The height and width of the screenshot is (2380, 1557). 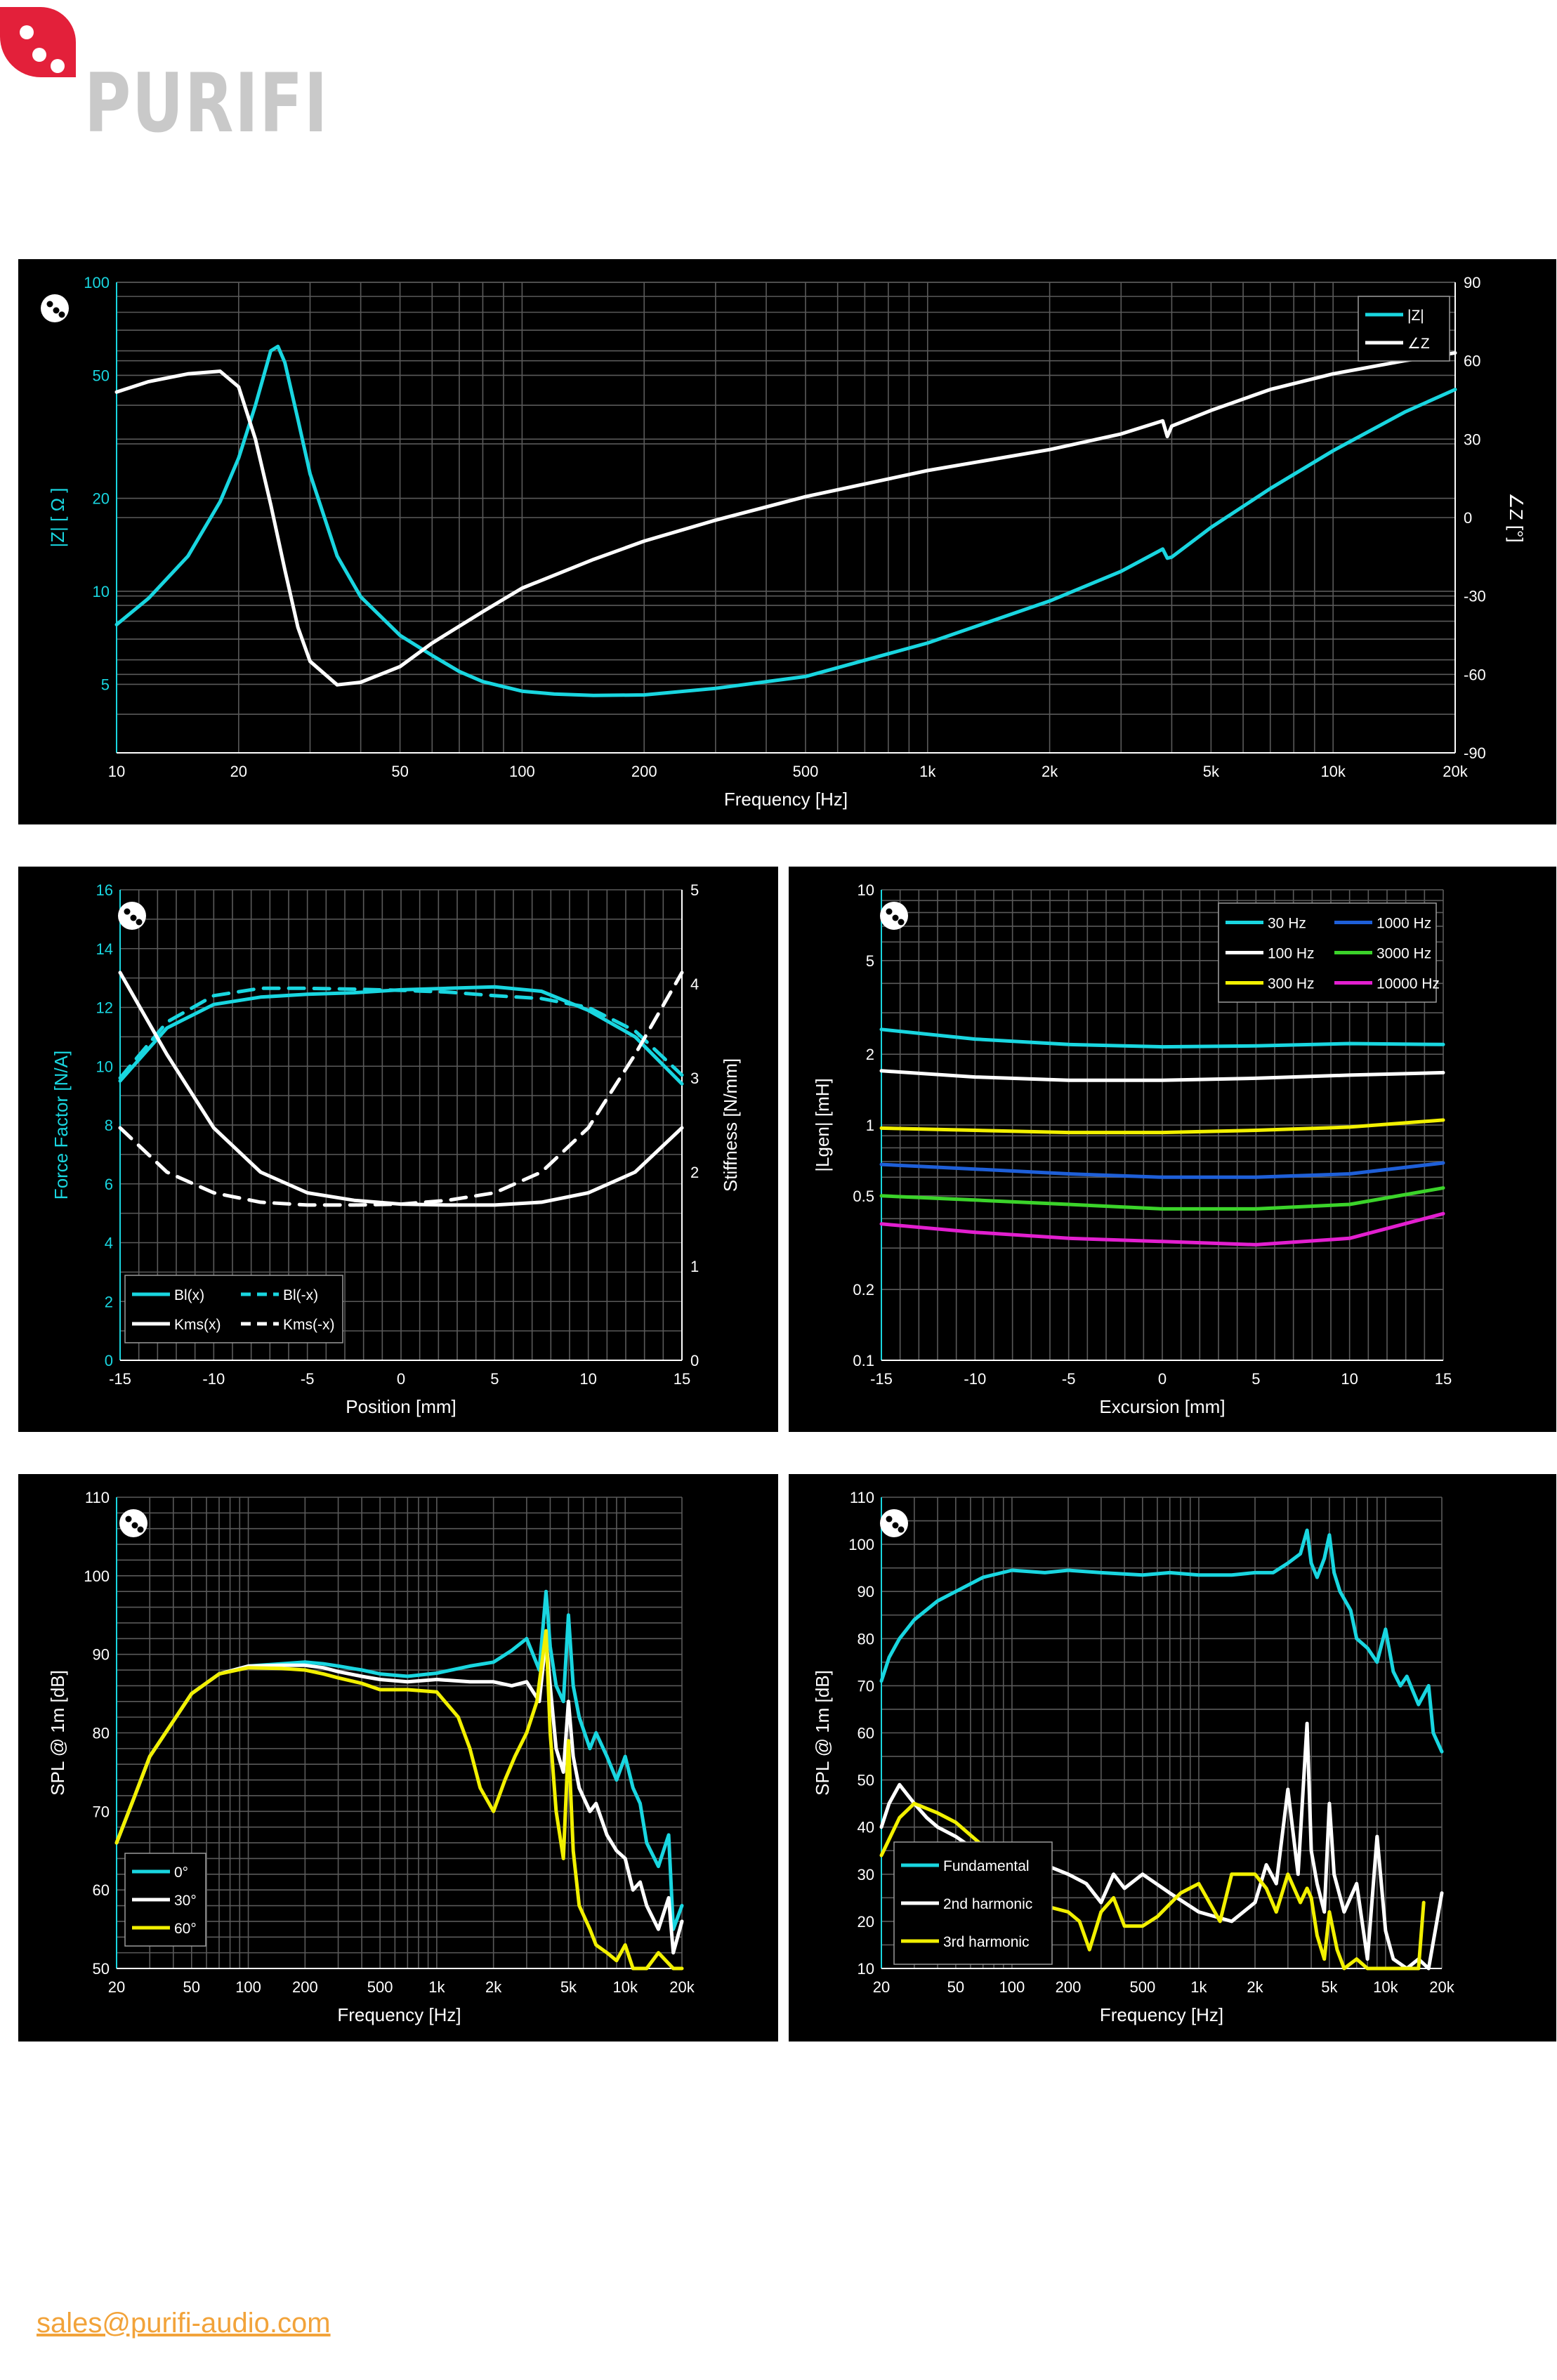 What do you see at coordinates (234, 1309) in the screenshot?
I see `legend: Bl(x) Bl(-x) Kms(x) Kms(-x)` at bounding box center [234, 1309].